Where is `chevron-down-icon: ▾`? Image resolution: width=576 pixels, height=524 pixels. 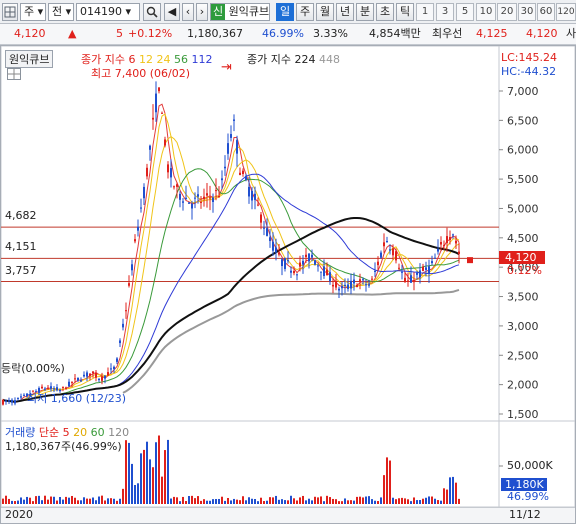 chevron-down-icon: ▾ is located at coordinates (40, 11).